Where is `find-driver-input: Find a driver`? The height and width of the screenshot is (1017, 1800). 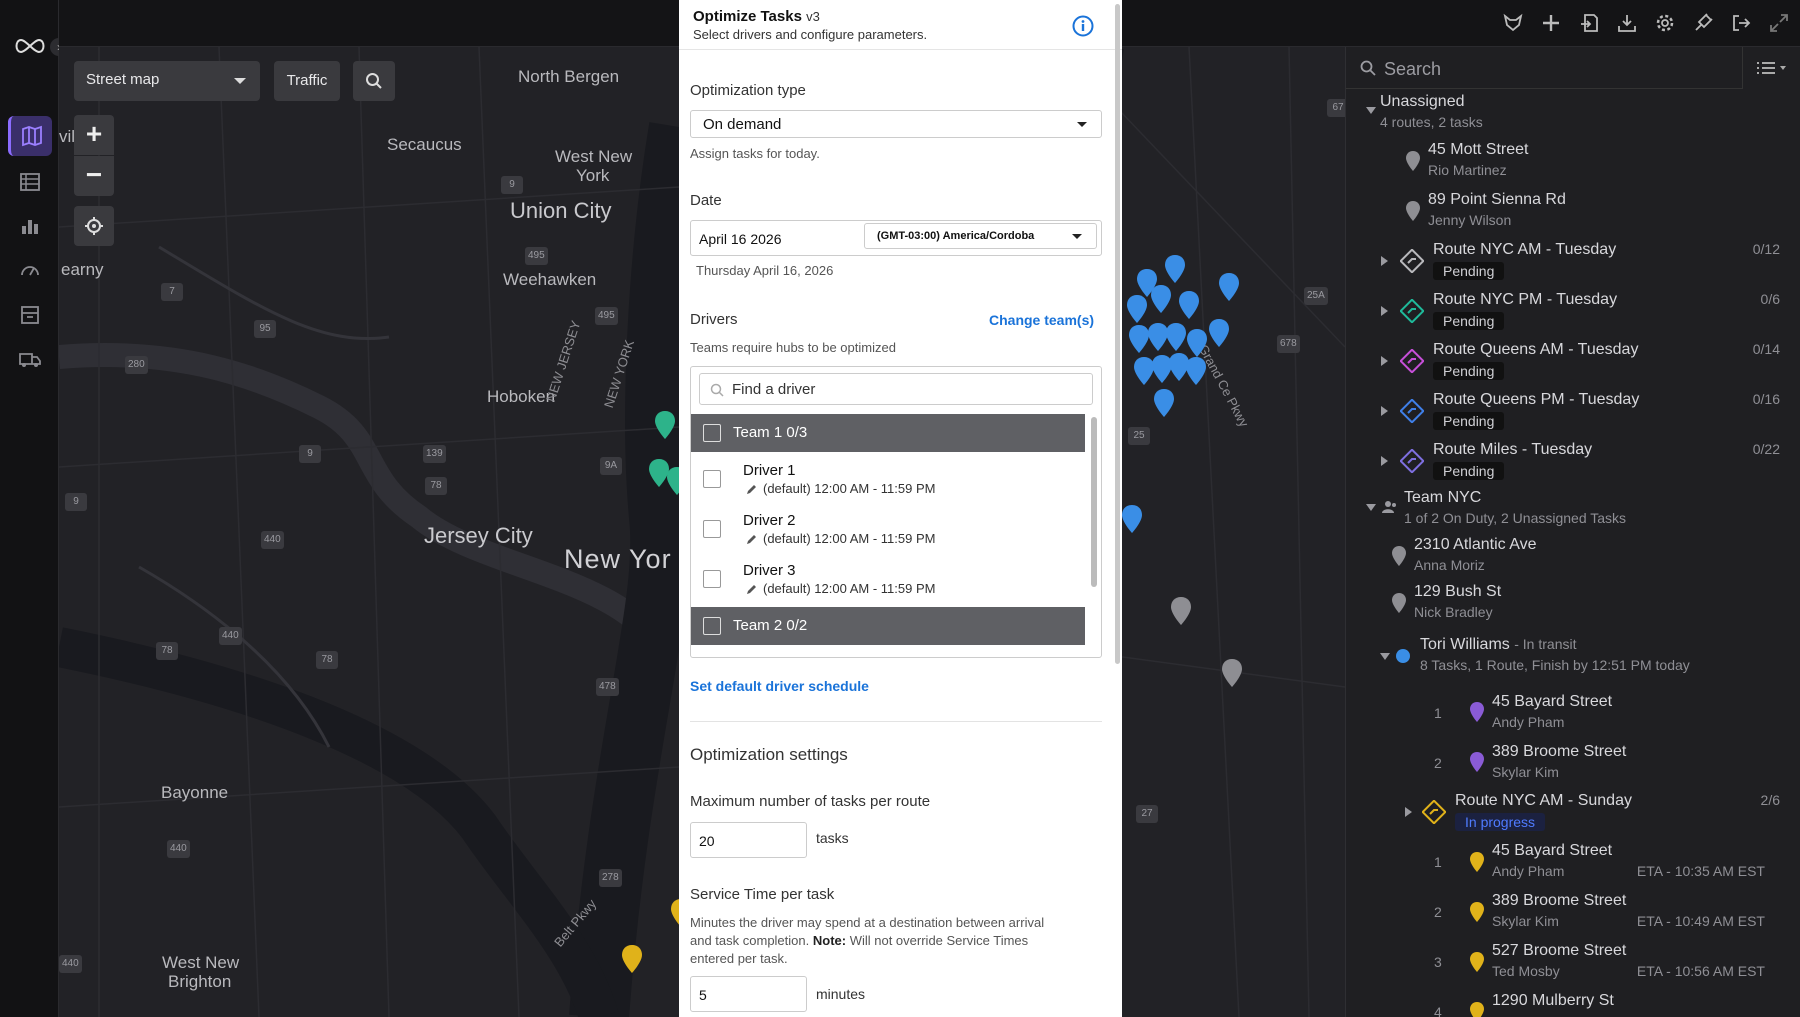
find-driver-input: Find a driver is located at coordinates (896, 389).